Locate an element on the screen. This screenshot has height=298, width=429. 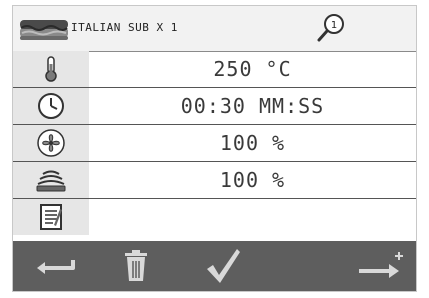
header-bar: ITALIAN SUB X 1 1 is located at coordinates (214, 29).